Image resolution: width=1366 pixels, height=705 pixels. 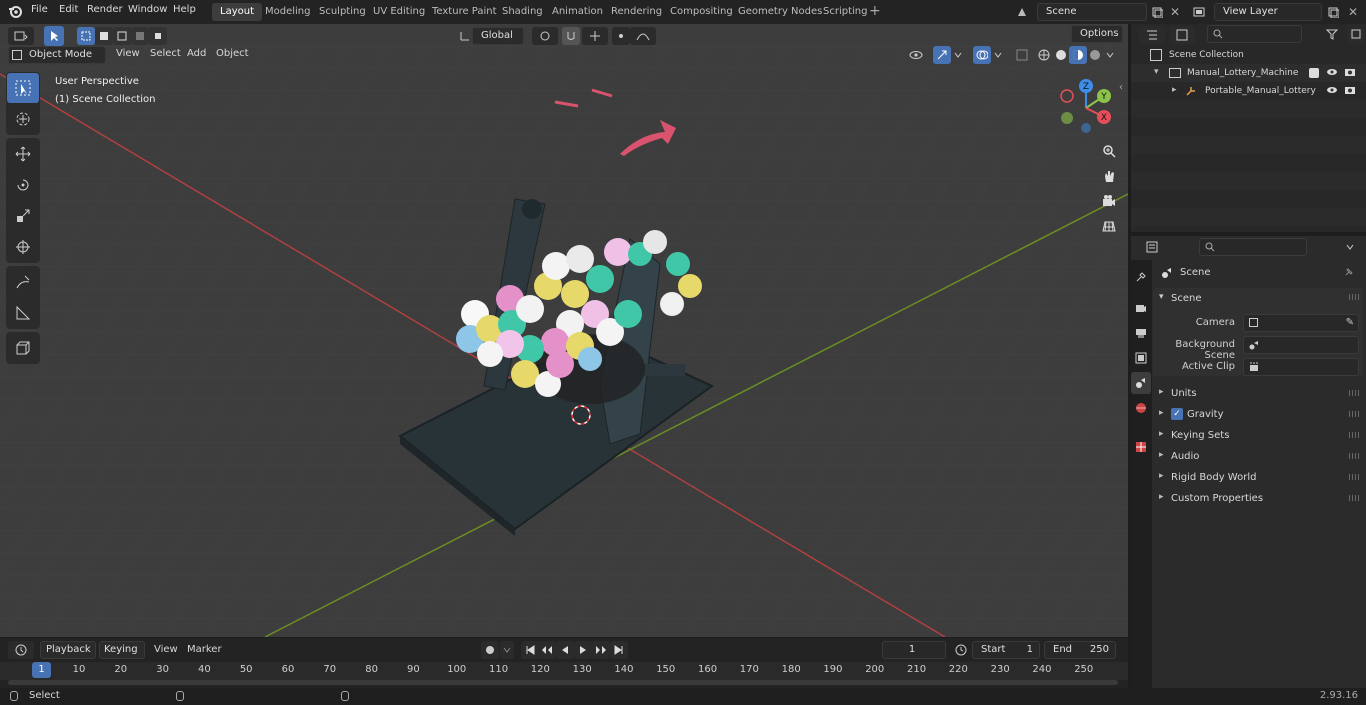 I want to click on menu-window: Window, so click(x=147, y=9).